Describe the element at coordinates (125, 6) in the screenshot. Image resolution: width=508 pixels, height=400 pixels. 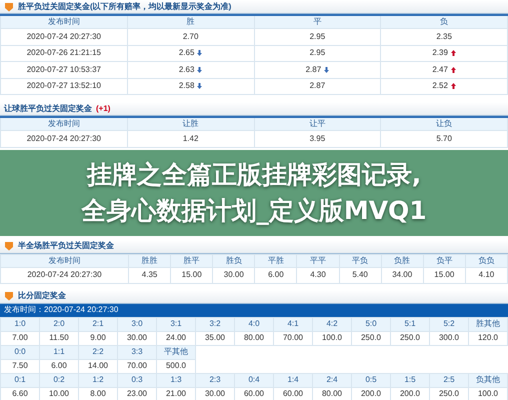
I see `section-title: 胜平负过关固定奖金(以下所有赔率，均以最新显示奖金为准)` at that location.